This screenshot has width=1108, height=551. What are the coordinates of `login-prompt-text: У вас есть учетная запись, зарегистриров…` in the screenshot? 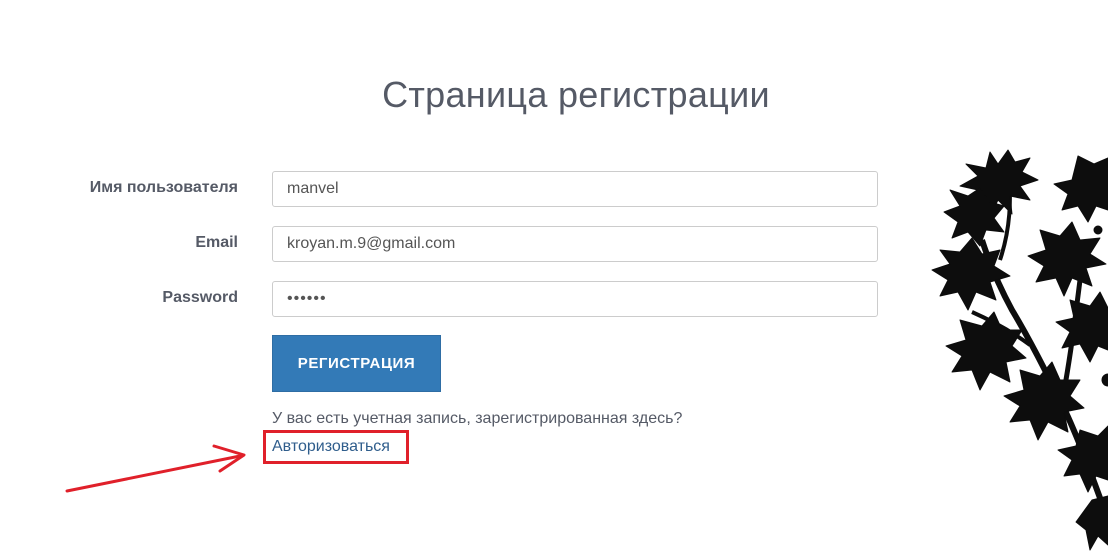 It's located at (477, 418).